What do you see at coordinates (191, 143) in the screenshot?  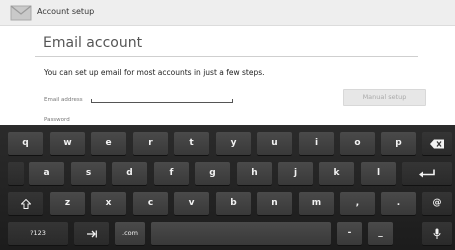 I see `key-t: t` at bounding box center [191, 143].